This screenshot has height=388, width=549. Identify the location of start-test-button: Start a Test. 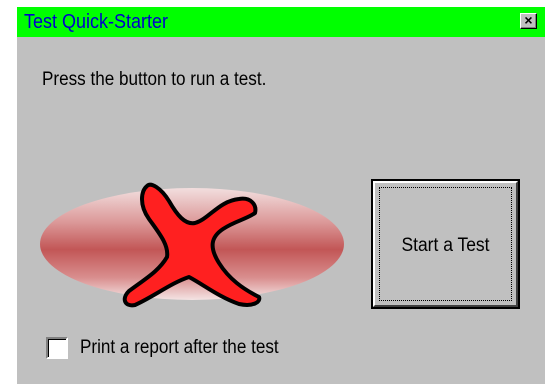
(445, 244).